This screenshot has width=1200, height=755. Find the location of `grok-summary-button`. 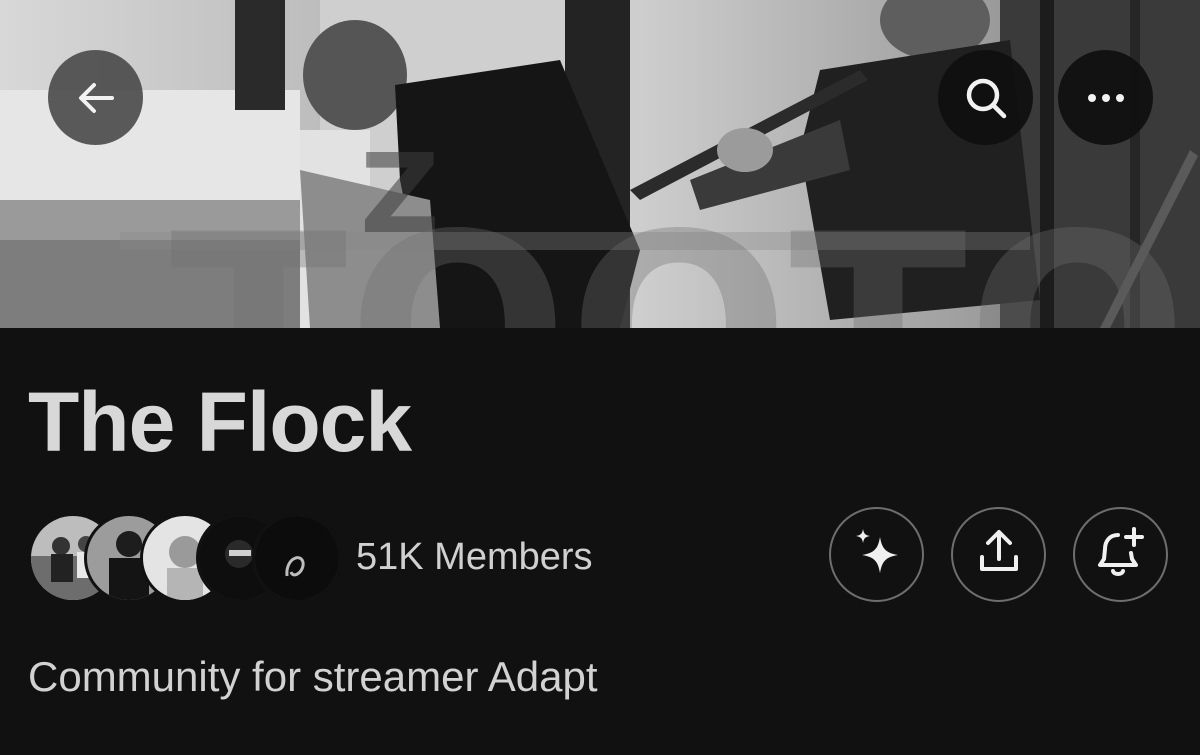

grok-summary-button is located at coordinates (876, 554).